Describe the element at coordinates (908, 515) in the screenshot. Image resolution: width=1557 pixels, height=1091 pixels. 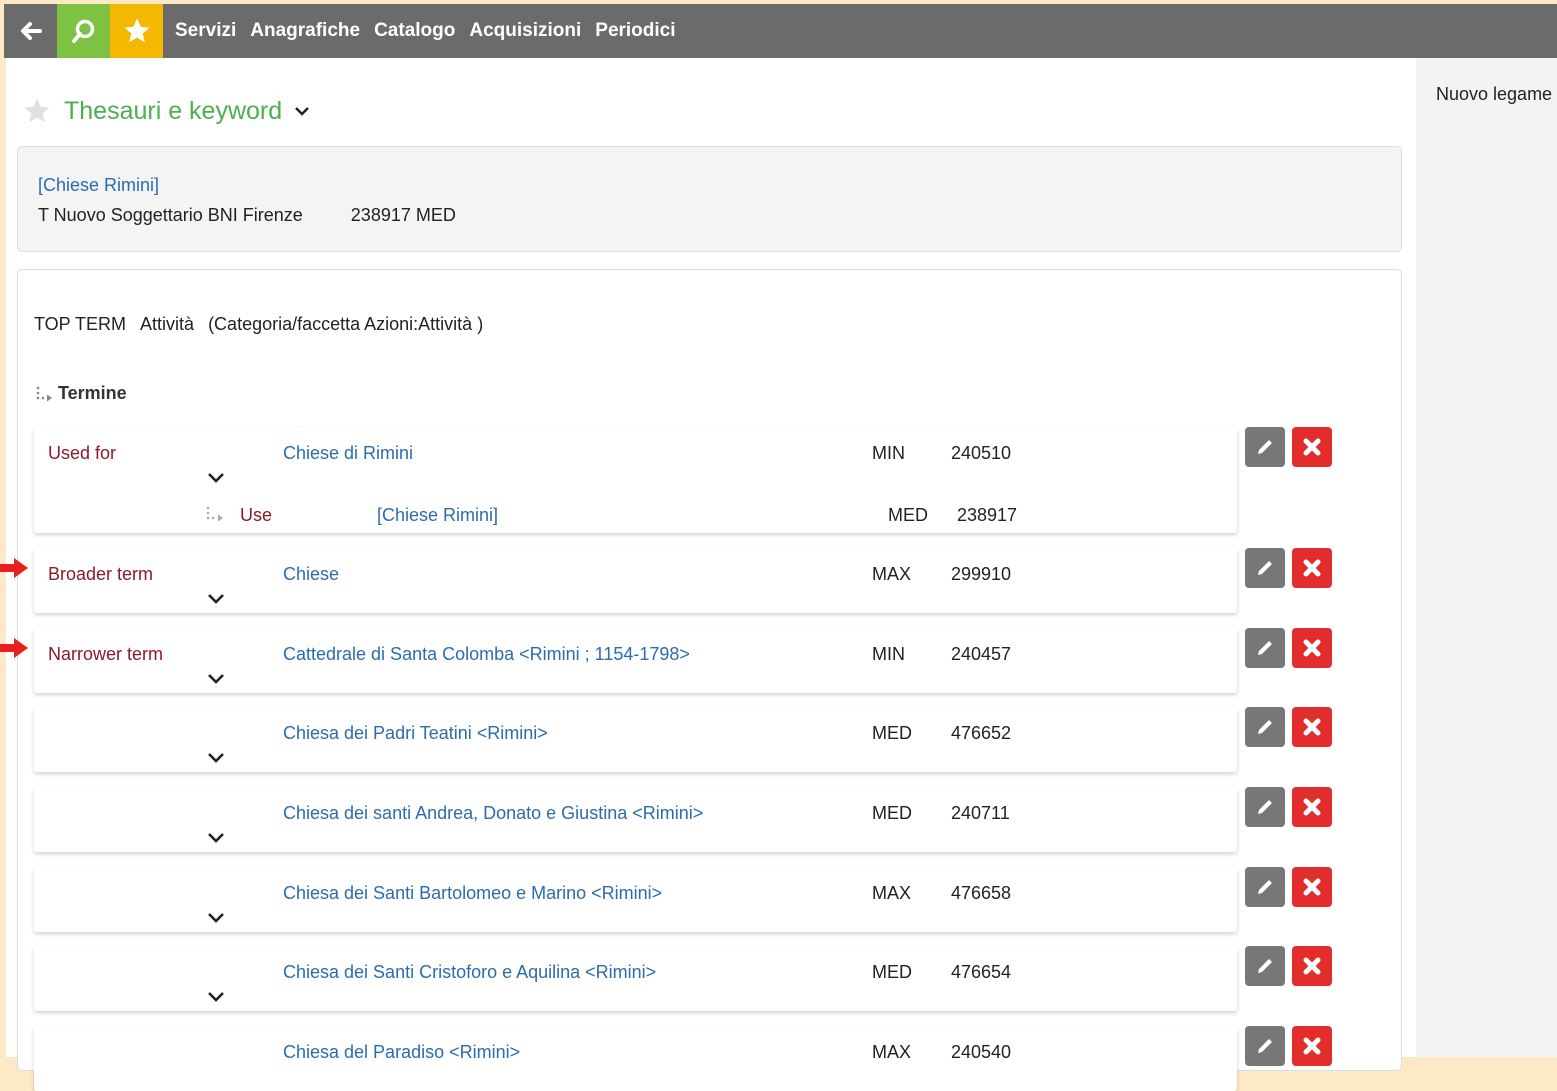
I see `use-term-level: MED` at that location.